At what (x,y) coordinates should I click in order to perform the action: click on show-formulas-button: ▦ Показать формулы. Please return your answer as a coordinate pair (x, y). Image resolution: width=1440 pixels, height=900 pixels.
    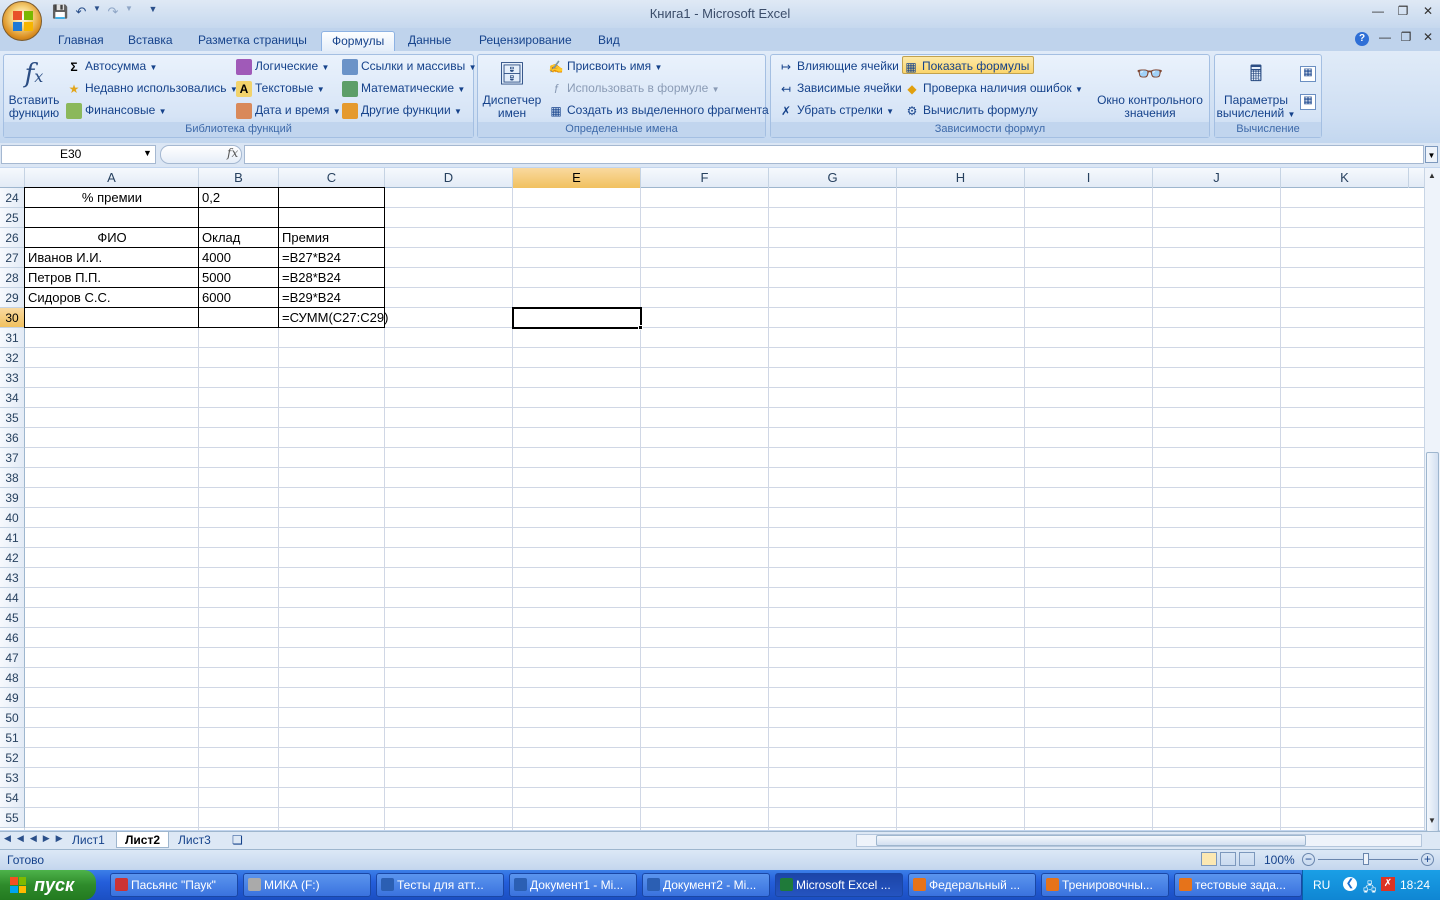
    Looking at the image, I should click on (968, 65).